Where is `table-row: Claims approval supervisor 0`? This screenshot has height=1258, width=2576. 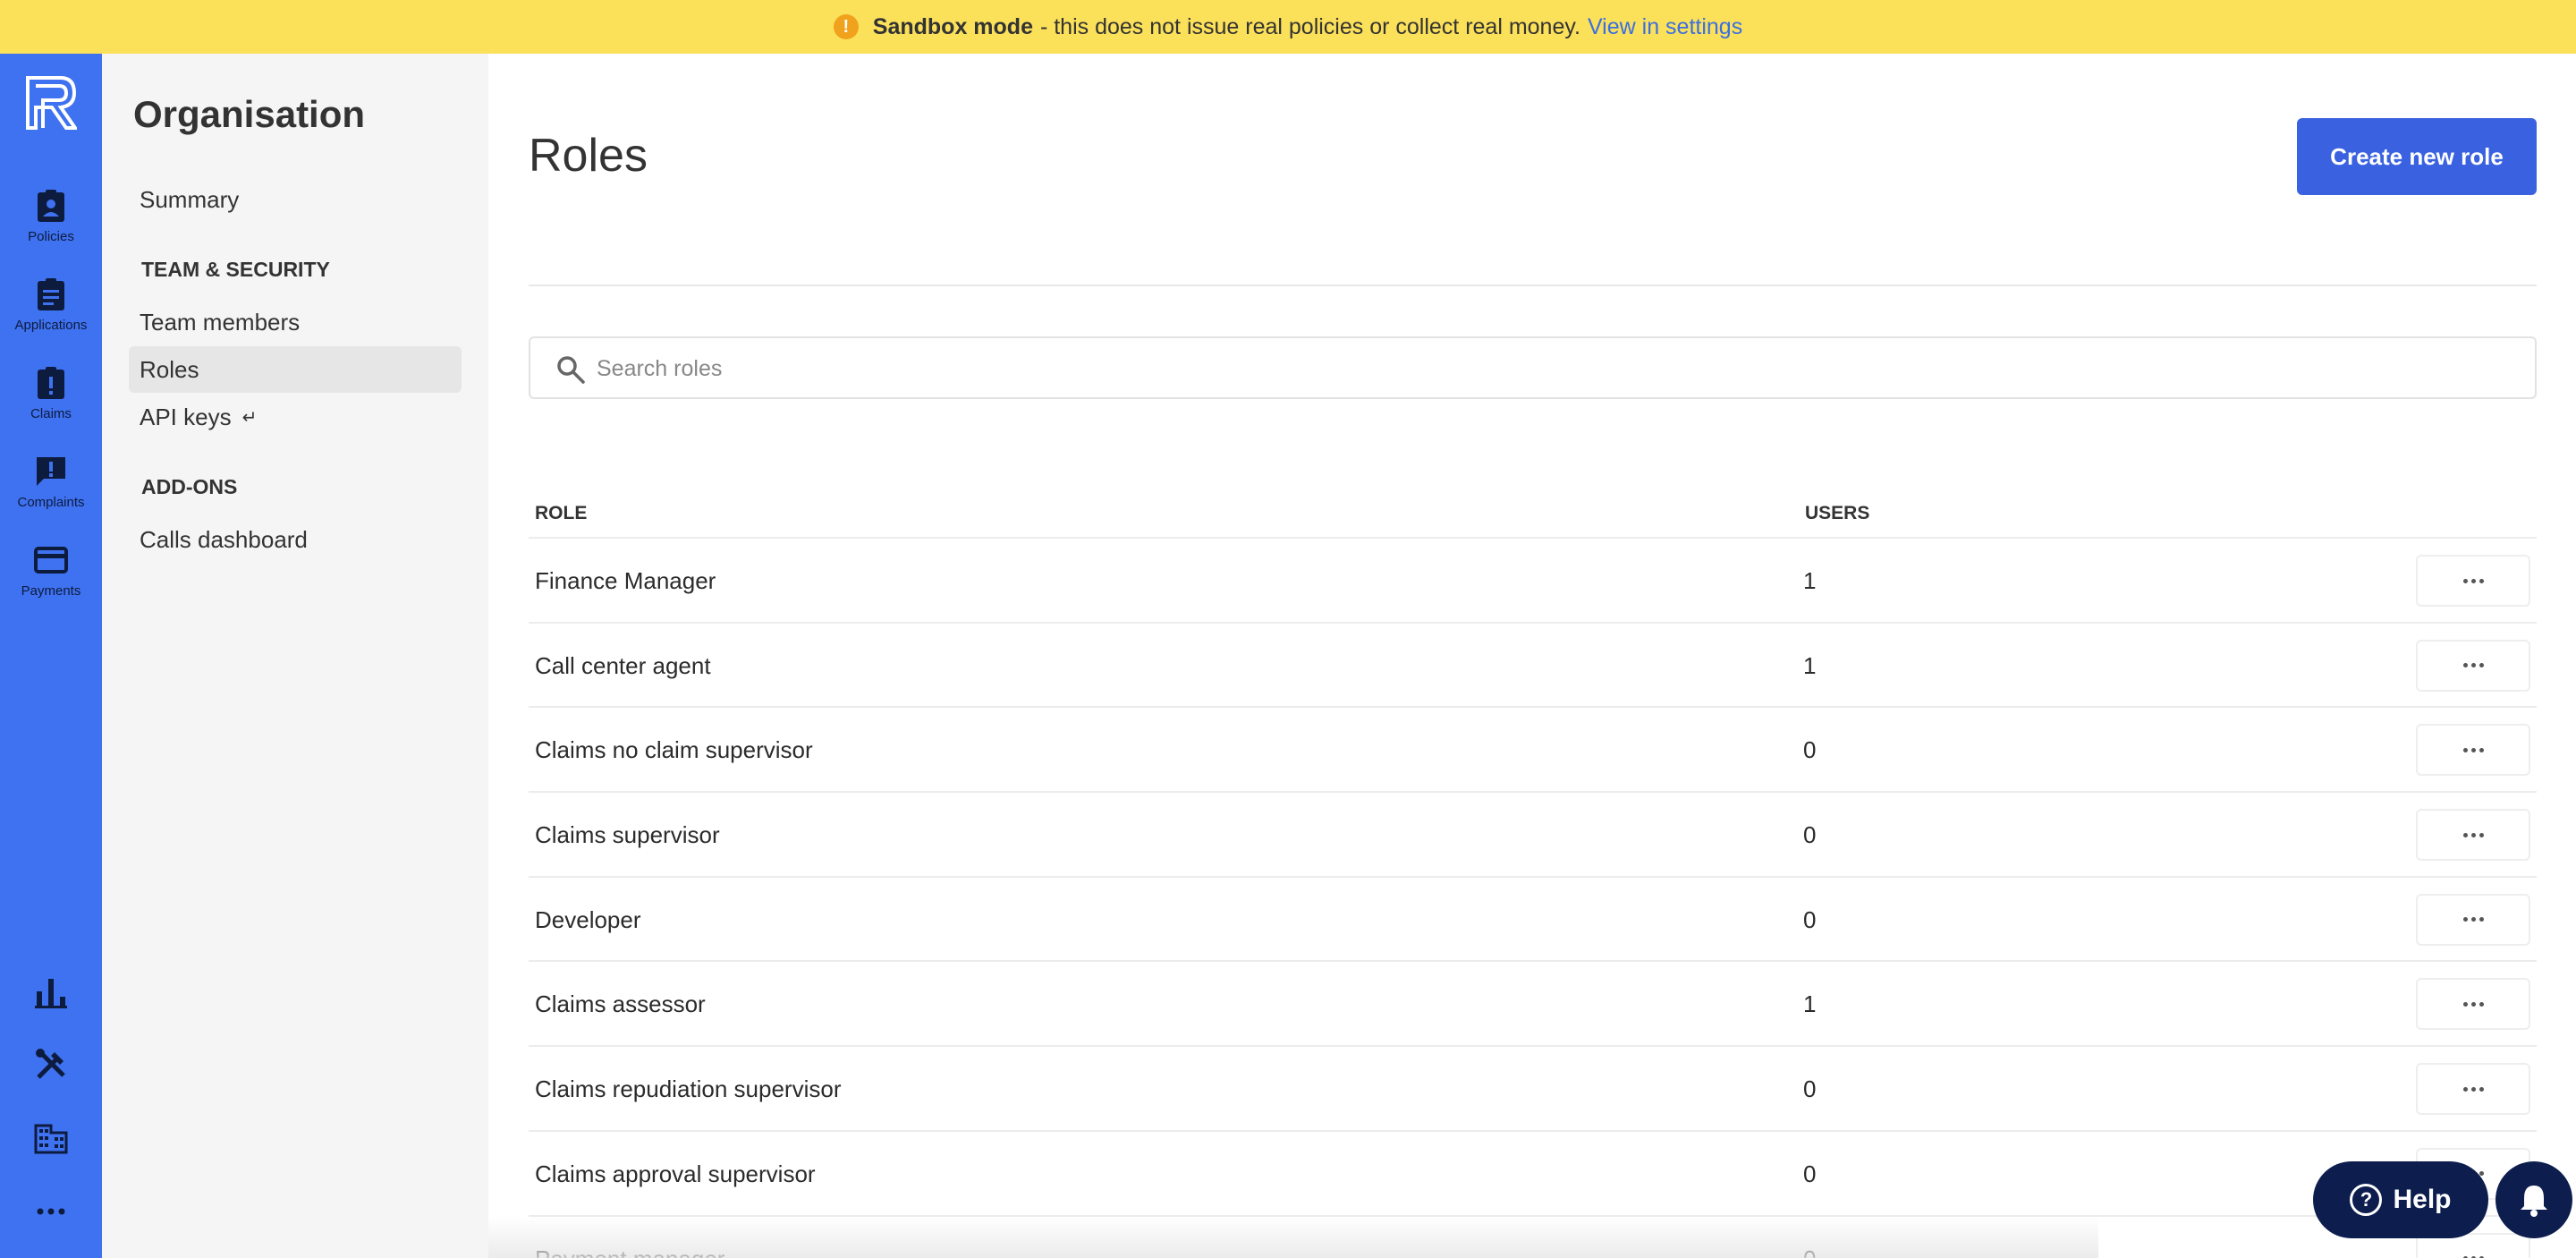 table-row: Claims approval supervisor 0 is located at coordinates (1533, 1174).